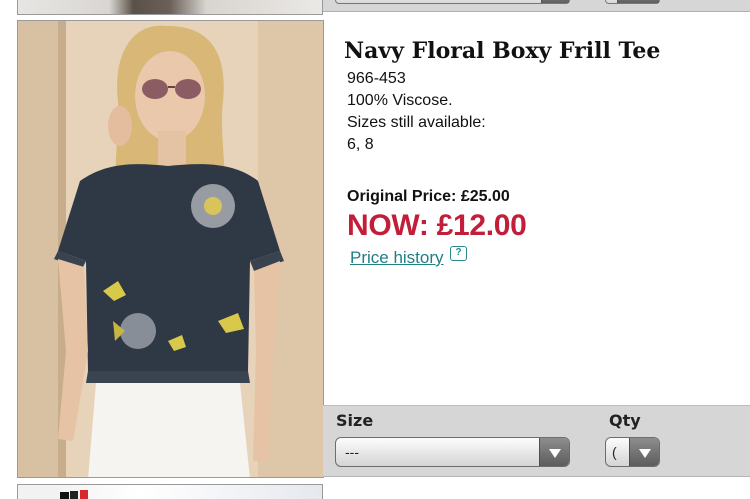  Describe the element at coordinates (458, 253) in the screenshot. I see `info-bubble-icon: ?` at that location.